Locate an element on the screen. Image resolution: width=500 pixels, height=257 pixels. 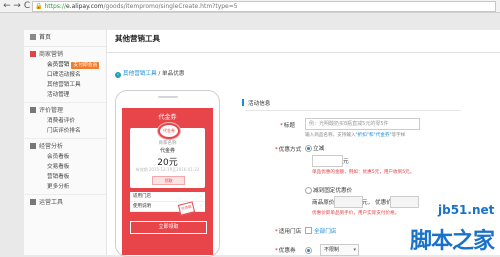
sidebar-item-marketing-board: 营销看板 is located at coordinates (65, 177).